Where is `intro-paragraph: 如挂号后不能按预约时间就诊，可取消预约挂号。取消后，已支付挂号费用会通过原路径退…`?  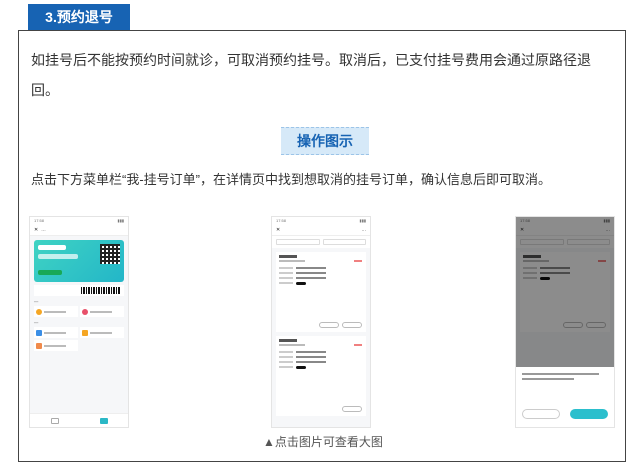 intro-paragraph: 如挂号后不能按预约时间就诊，可取消预约挂号。取消后，已支付挂号费用会通过原路径退… is located at coordinates (311, 75).